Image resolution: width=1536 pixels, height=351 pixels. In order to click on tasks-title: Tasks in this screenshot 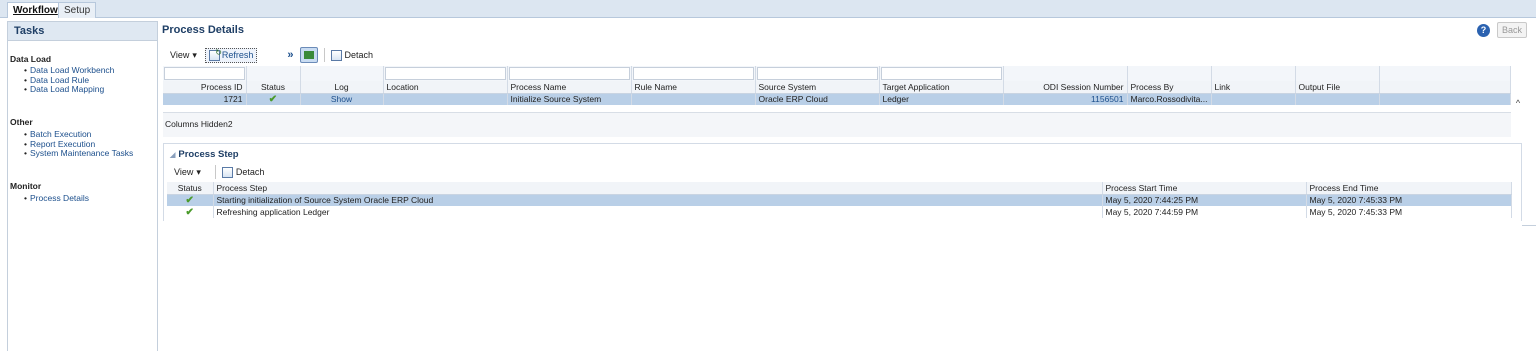, I will do `click(82, 31)`.